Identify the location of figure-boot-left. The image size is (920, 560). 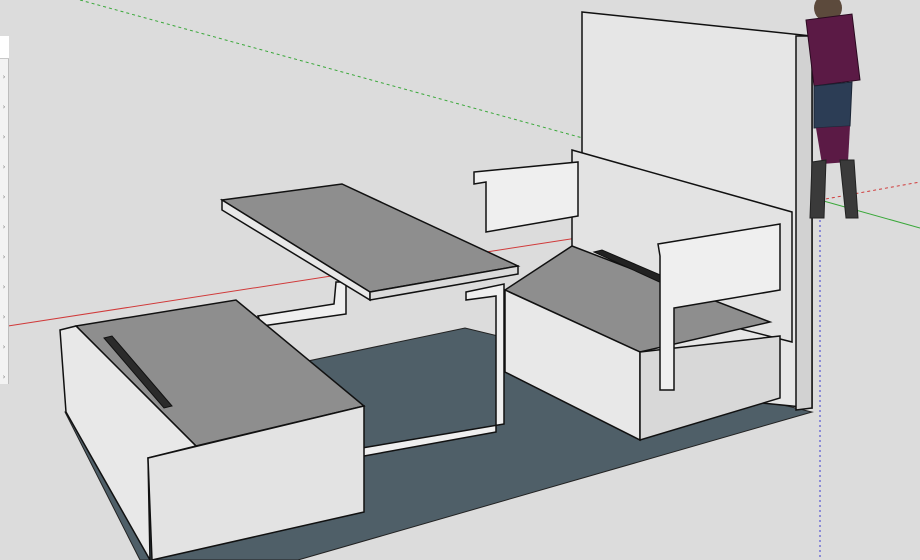
(818, 189).